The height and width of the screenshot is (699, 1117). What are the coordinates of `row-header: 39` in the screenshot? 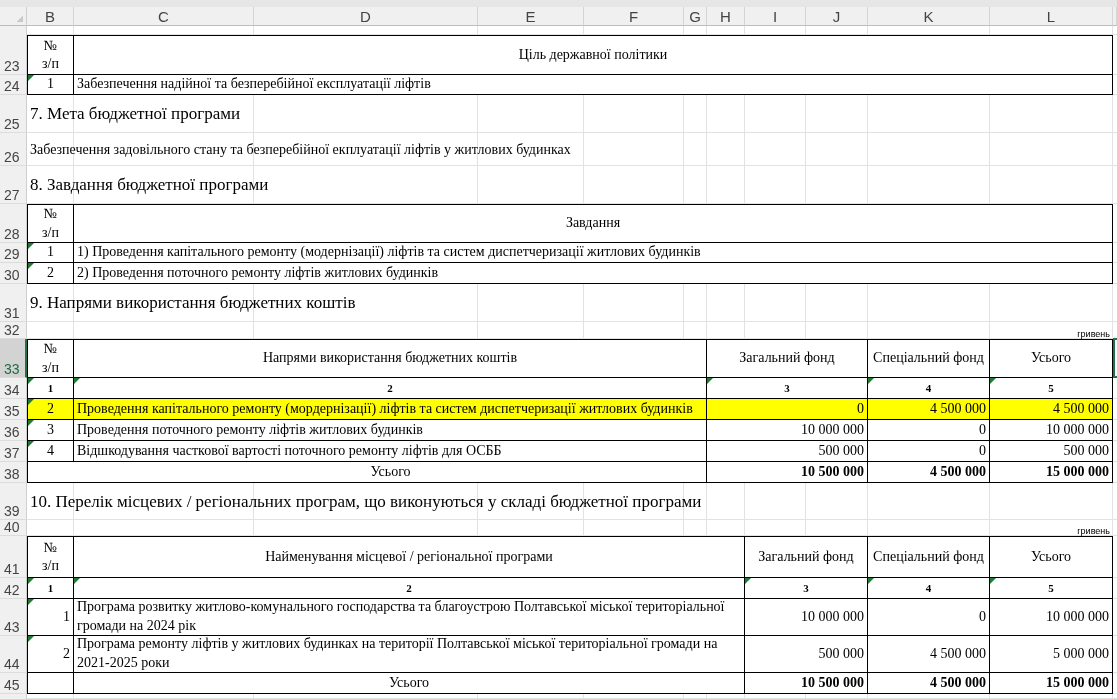 It's located at (13, 501).